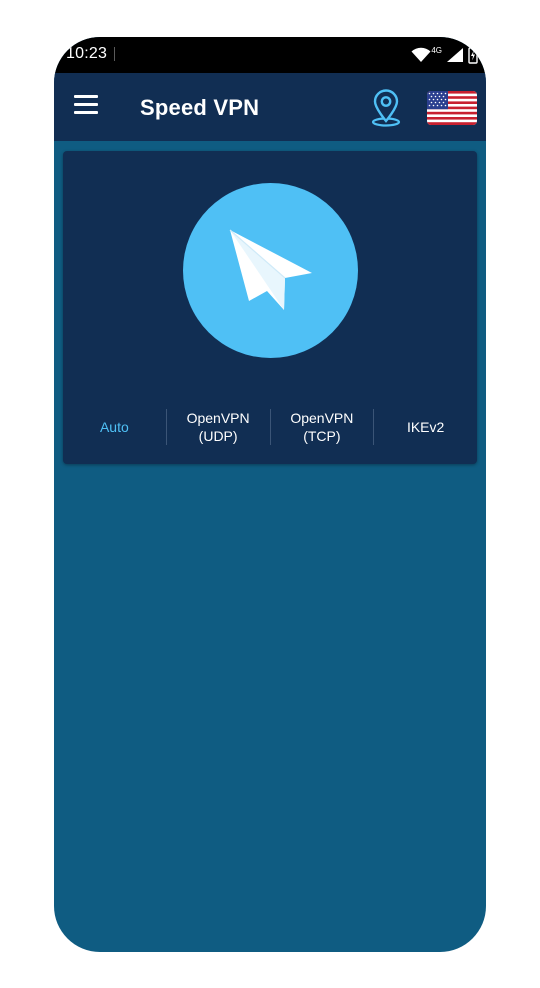 This screenshot has width=540, height=988. I want to click on paper-plane-icon, so click(270, 269).